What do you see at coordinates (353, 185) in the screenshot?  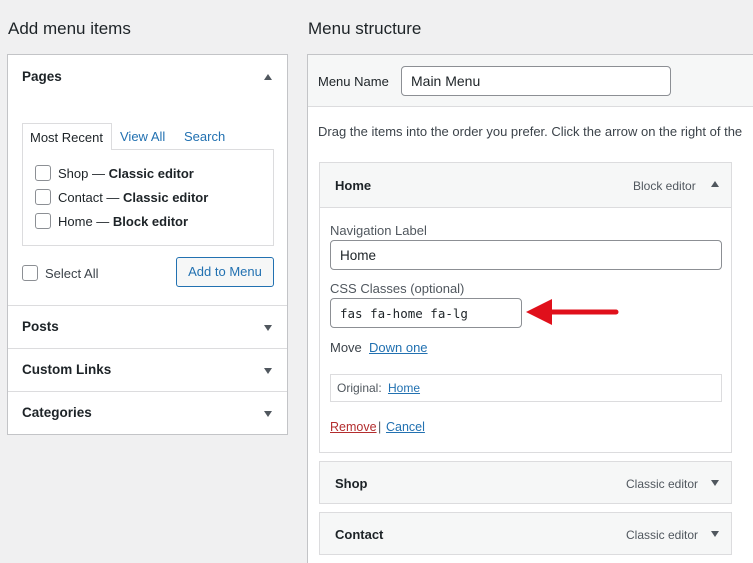 I see `menu-item-title: Home` at bounding box center [353, 185].